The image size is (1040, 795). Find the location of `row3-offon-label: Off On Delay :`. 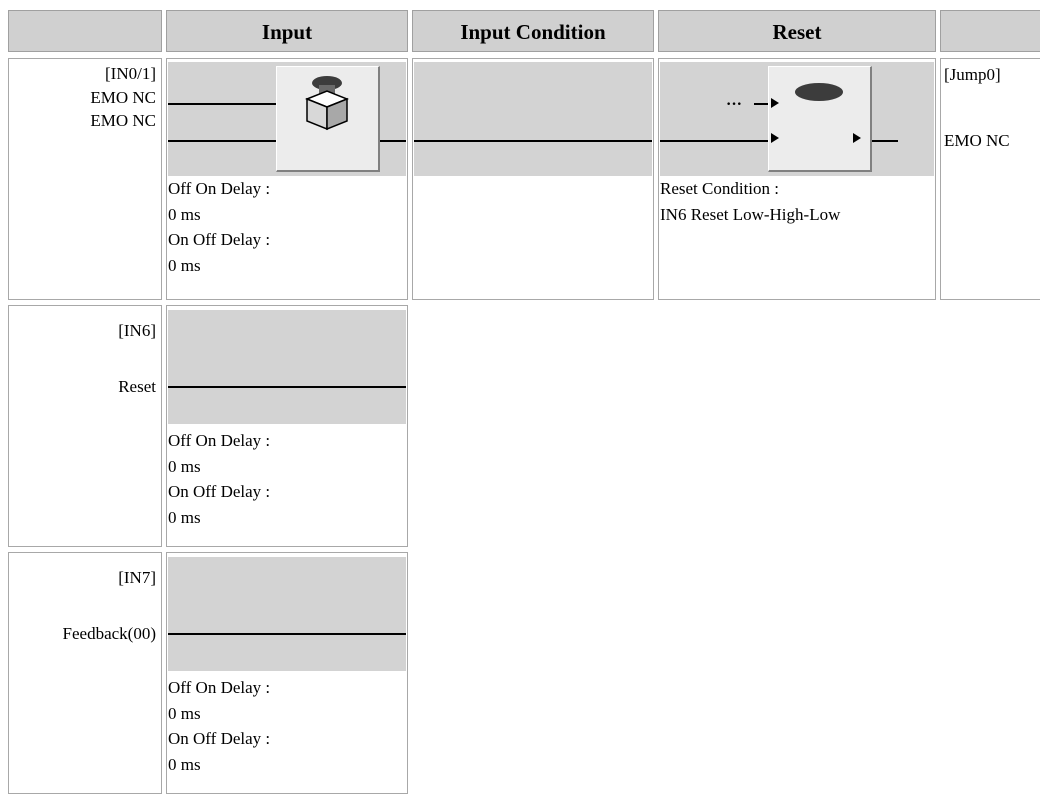

row3-offon-label: Off On Delay : is located at coordinates (219, 687).